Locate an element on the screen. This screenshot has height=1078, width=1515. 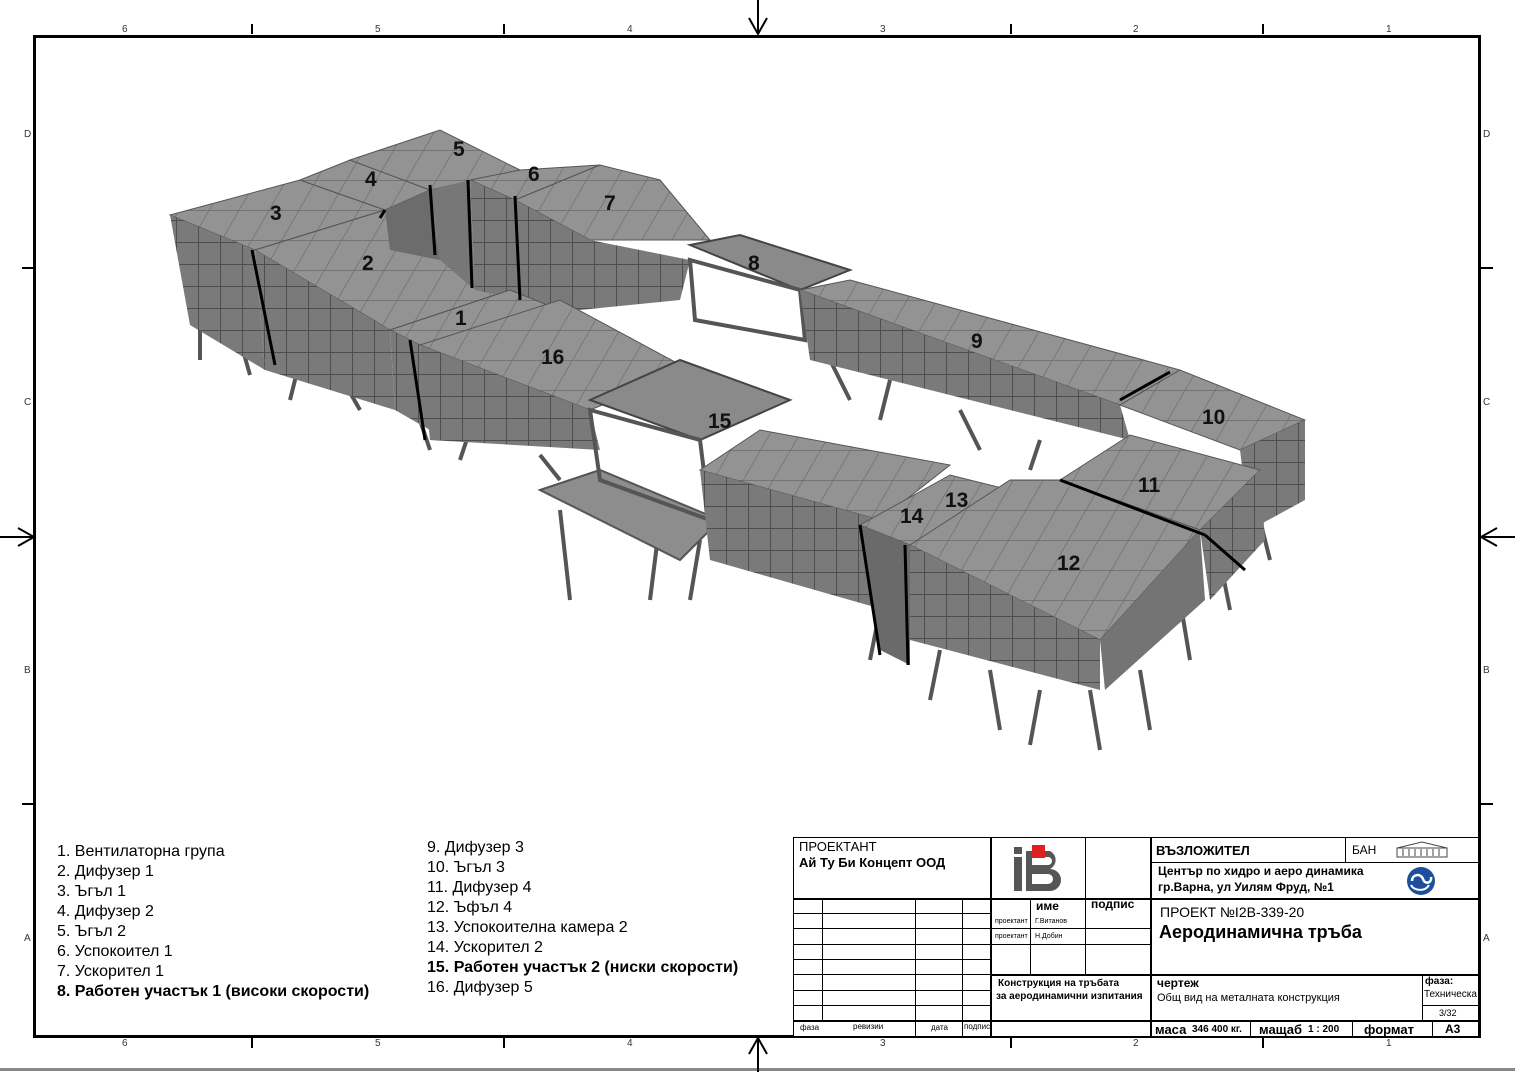
section-label: 10 is located at coordinates (1213, 417).